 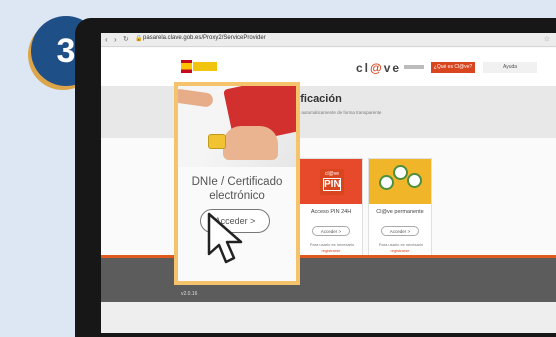 I want to click on lock-icon: 🔒, so click(x=139, y=39).